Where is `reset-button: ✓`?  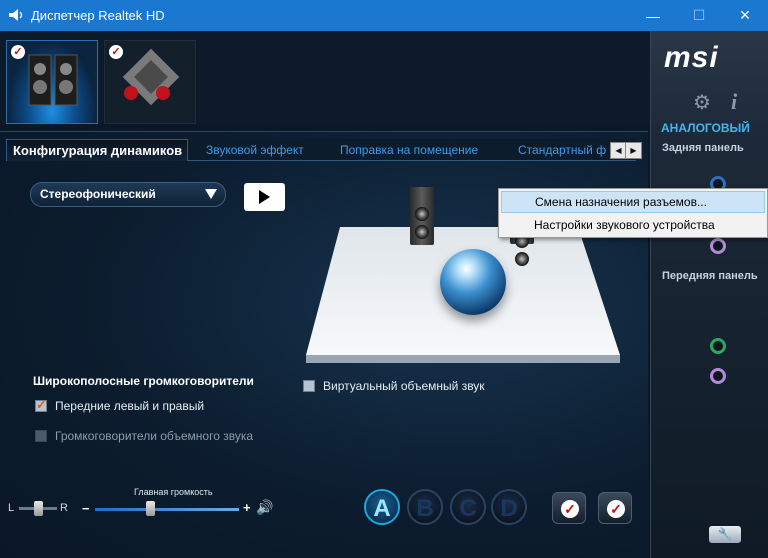 reset-button: ✓ is located at coordinates (615, 508).